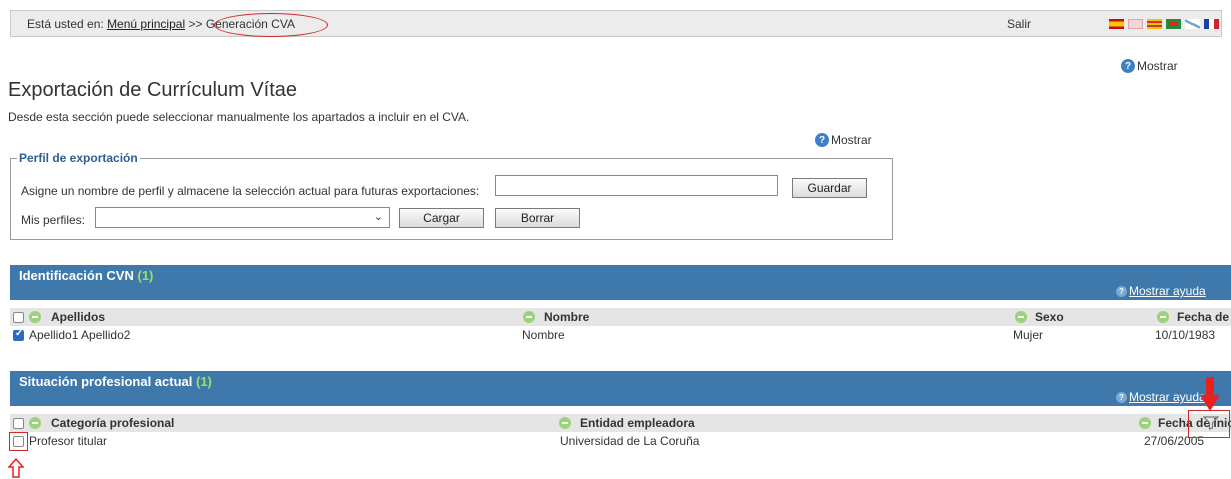  I want to click on section-title-text: Identificación CVN, so click(76, 275).